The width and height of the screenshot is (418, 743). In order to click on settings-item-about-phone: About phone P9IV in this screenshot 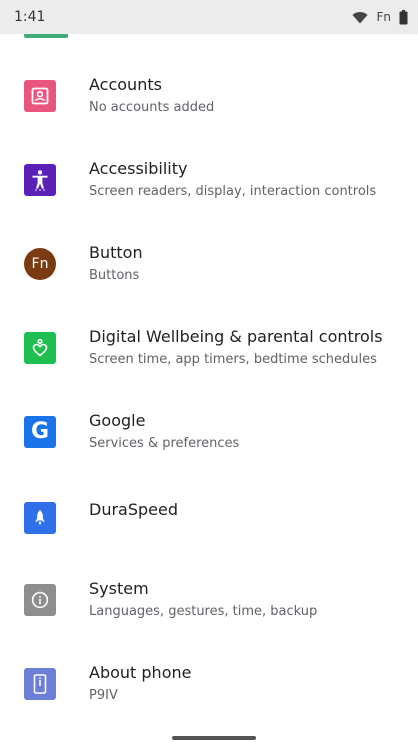, I will do `click(209, 684)`.